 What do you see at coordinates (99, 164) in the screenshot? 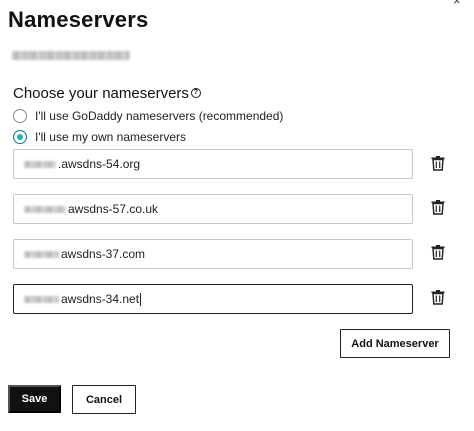
I see `nameserver-value: .awsdns-54.org` at bounding box center [99, 164].